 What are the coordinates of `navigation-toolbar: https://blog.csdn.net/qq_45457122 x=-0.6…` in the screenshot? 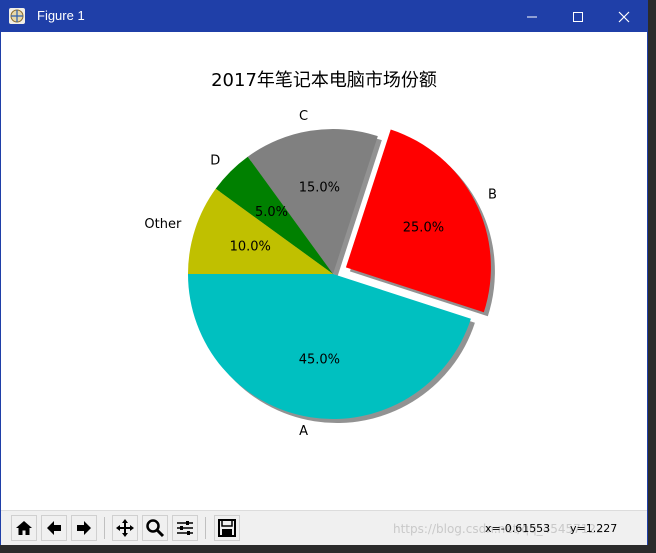 It's located at (324, 527).